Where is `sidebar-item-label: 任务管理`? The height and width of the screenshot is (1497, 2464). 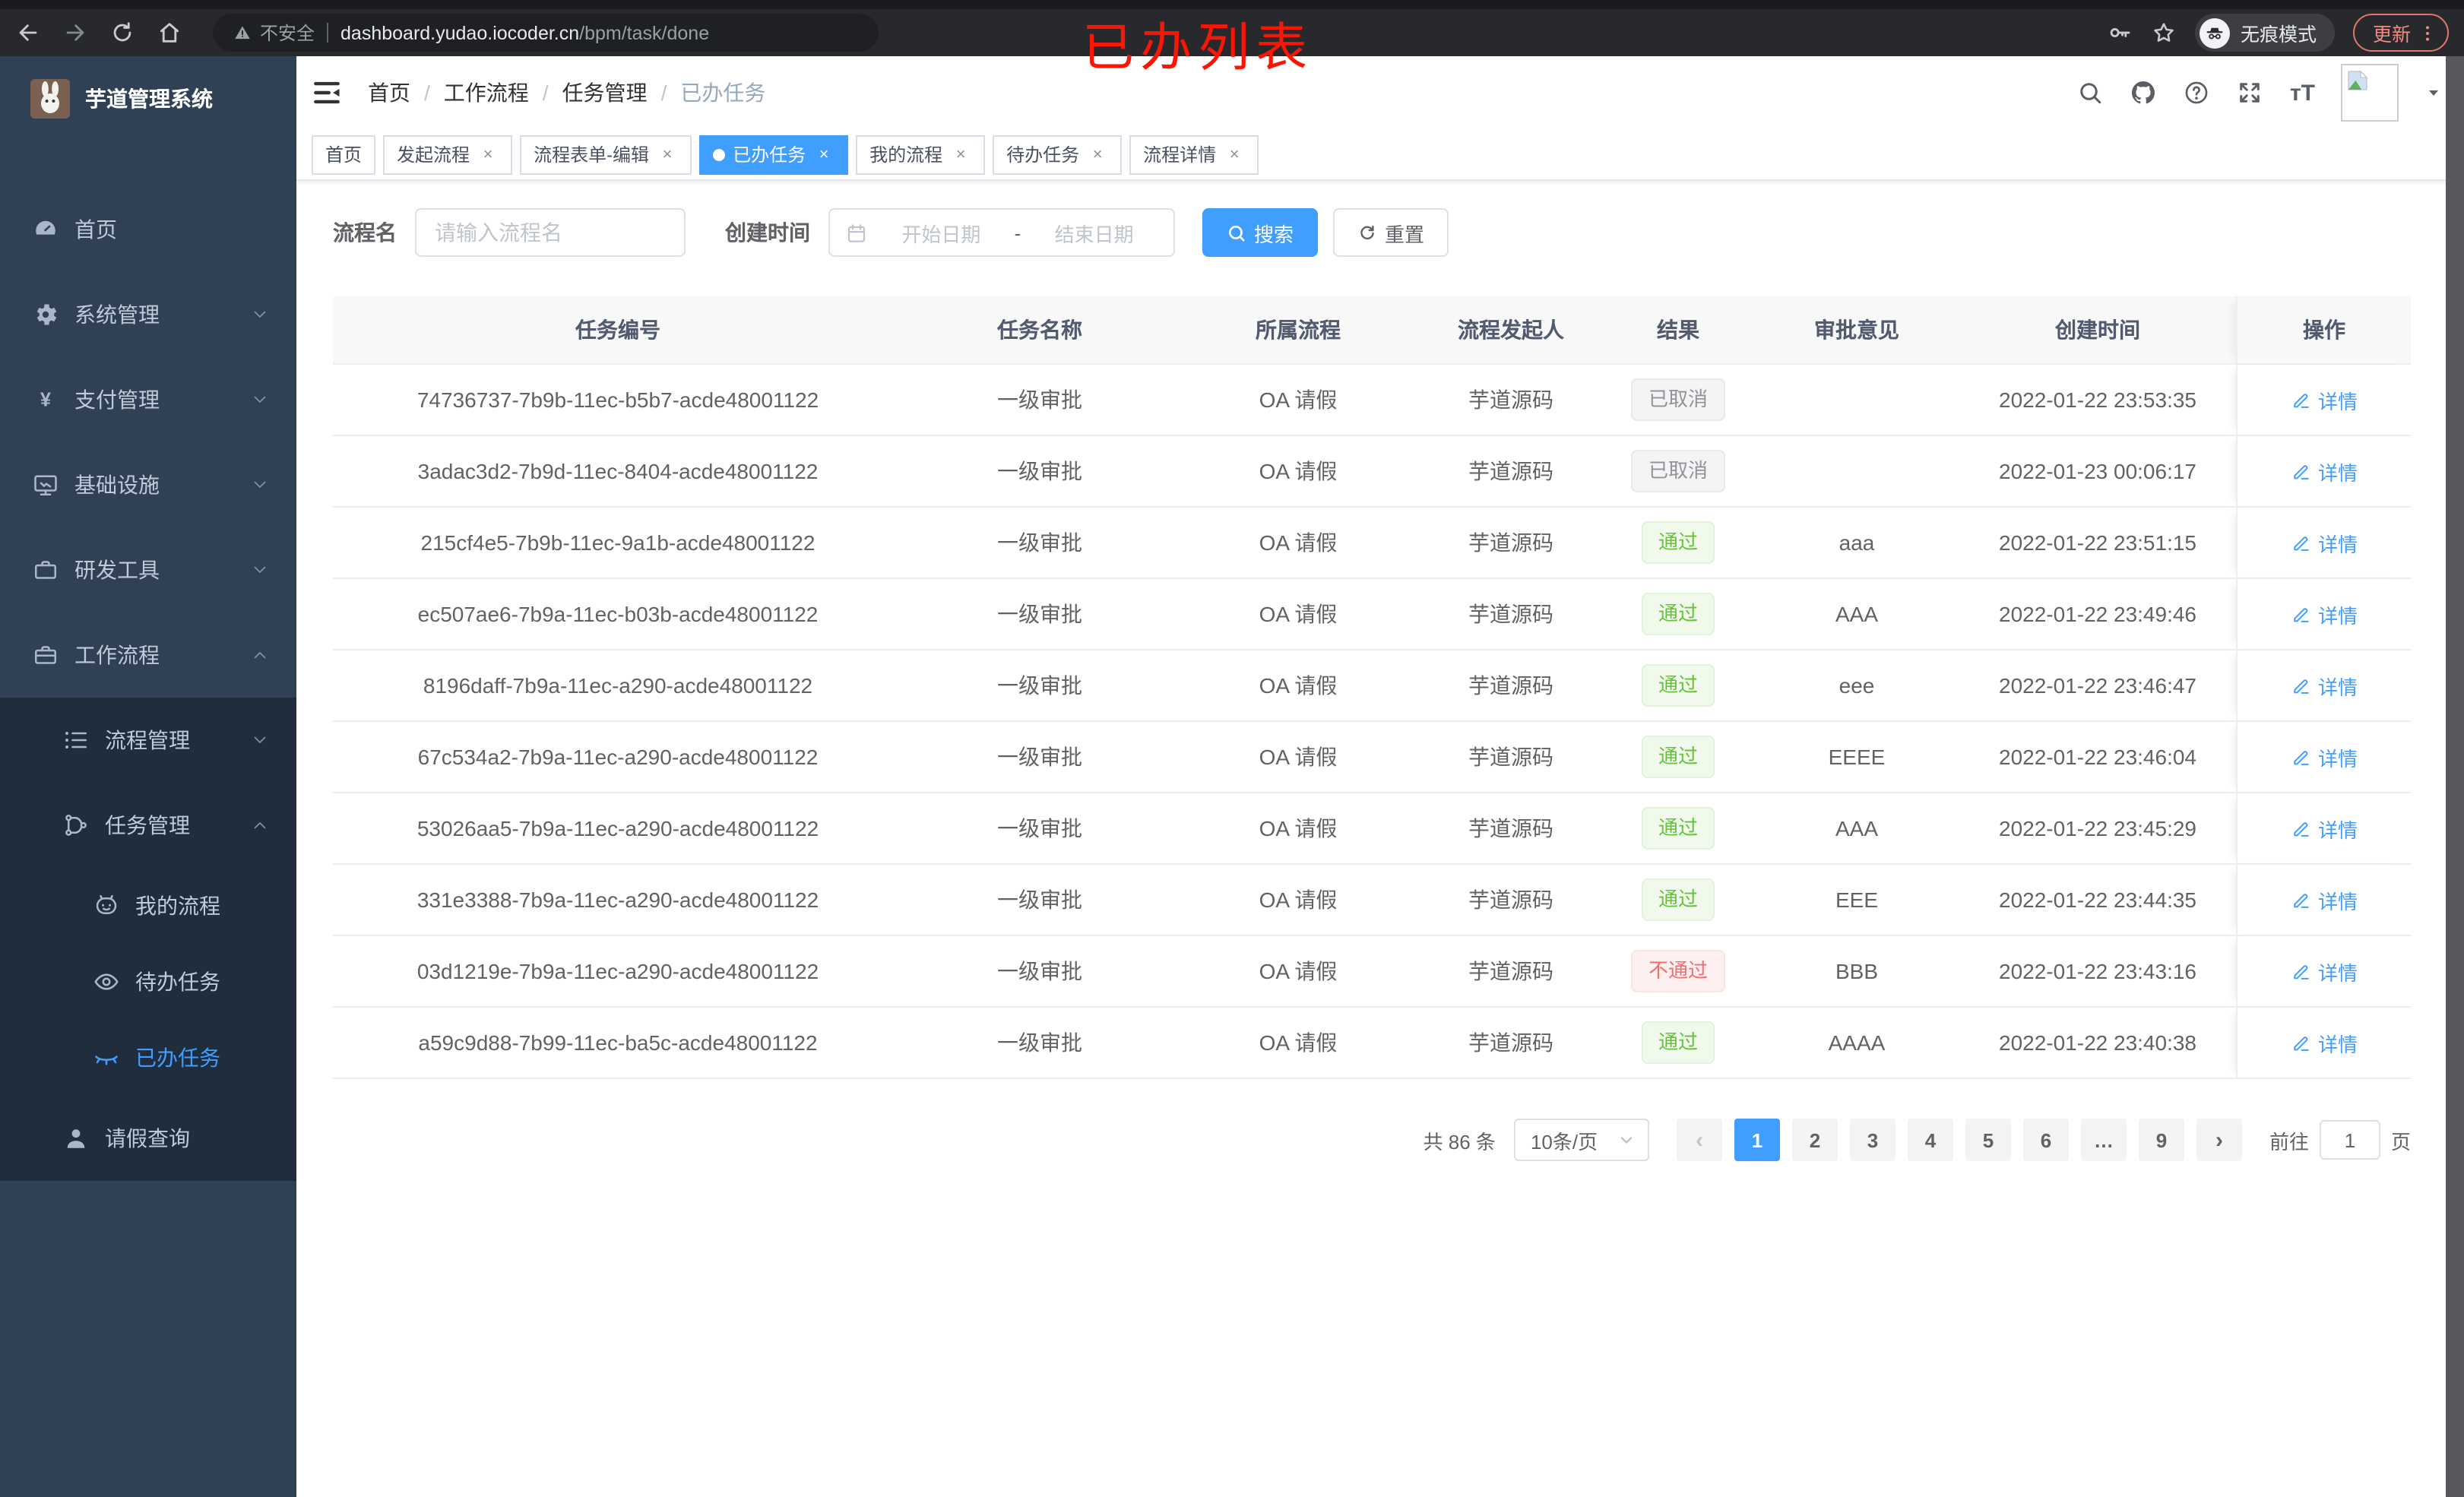
sidebar-item-label: 任务管理 is located at coordinates (147, 825).